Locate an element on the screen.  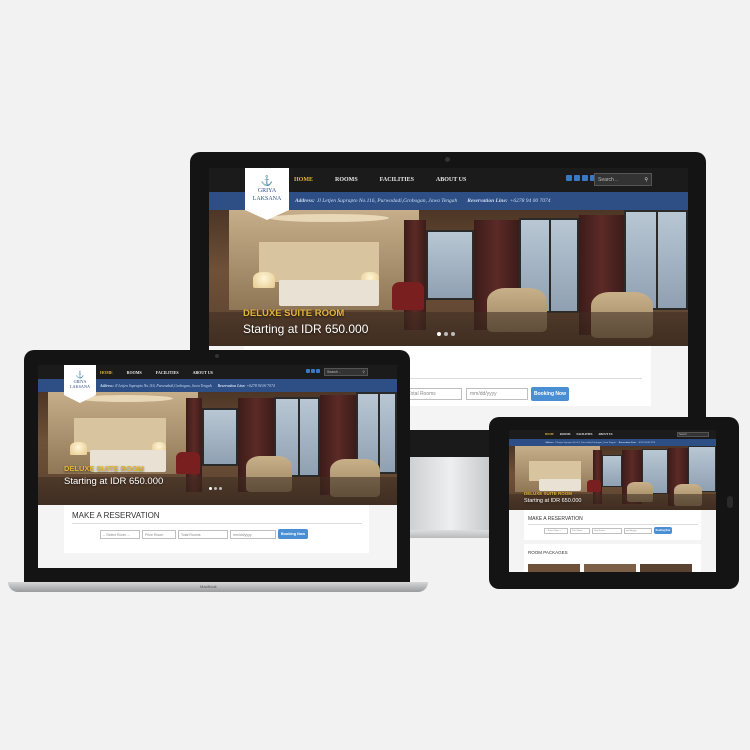
reservation-heading: MAKE A RESERVATION is located at coordinates (555, 519).